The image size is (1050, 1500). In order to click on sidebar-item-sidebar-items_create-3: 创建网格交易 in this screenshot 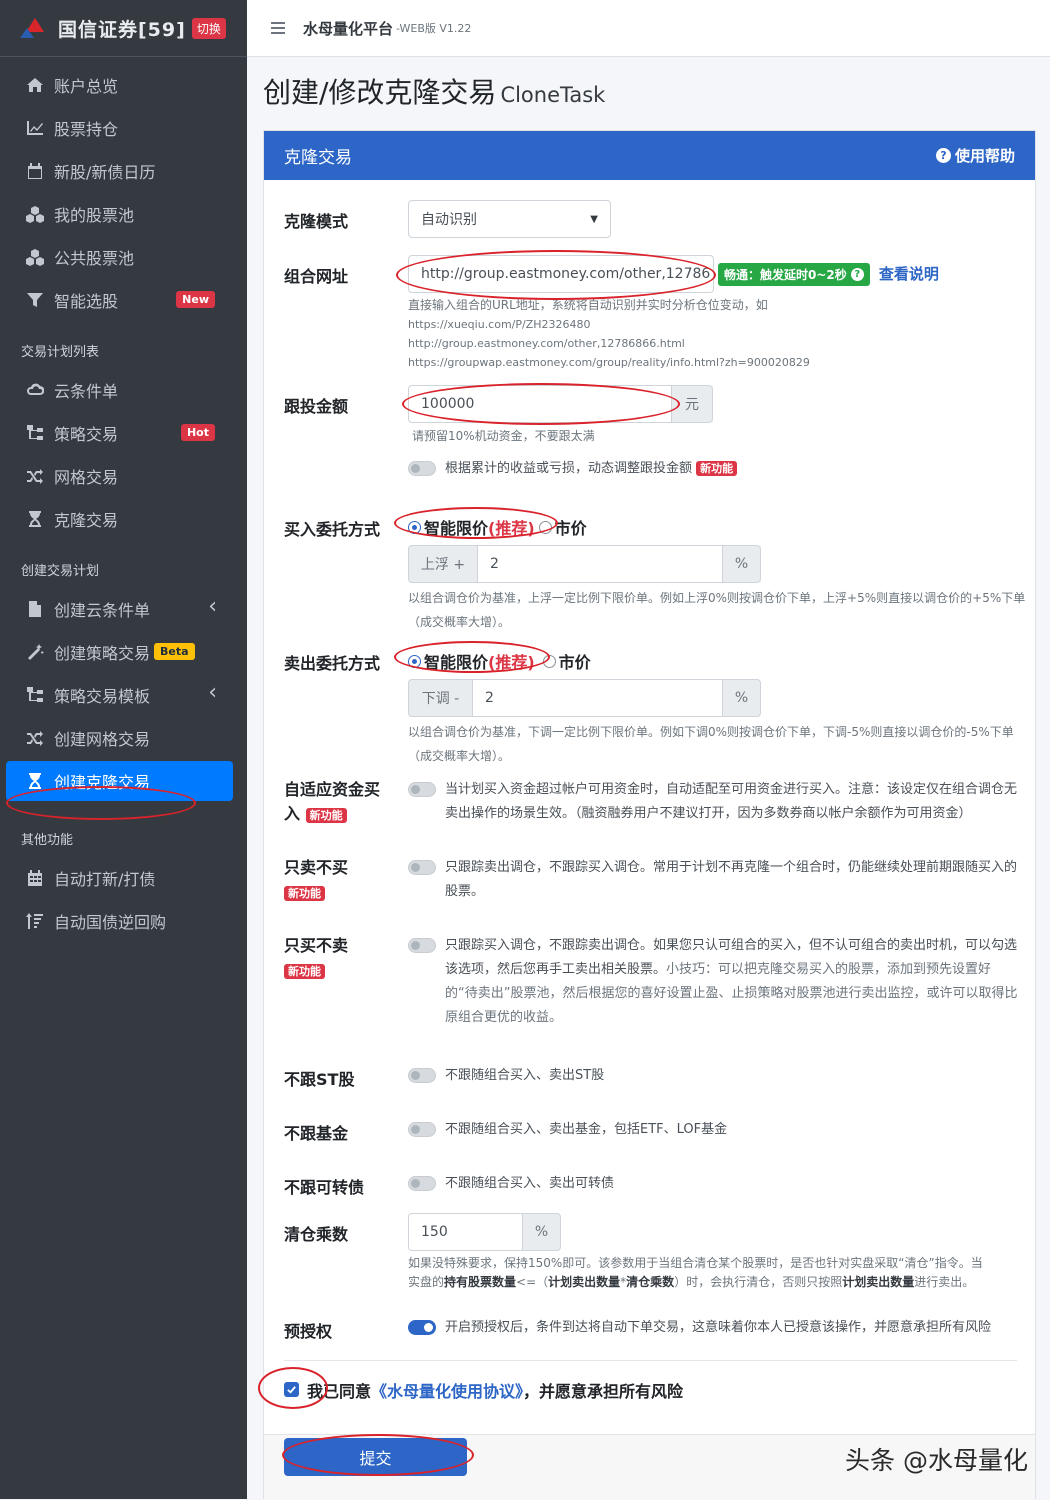, I will do `click(123, 737)`.